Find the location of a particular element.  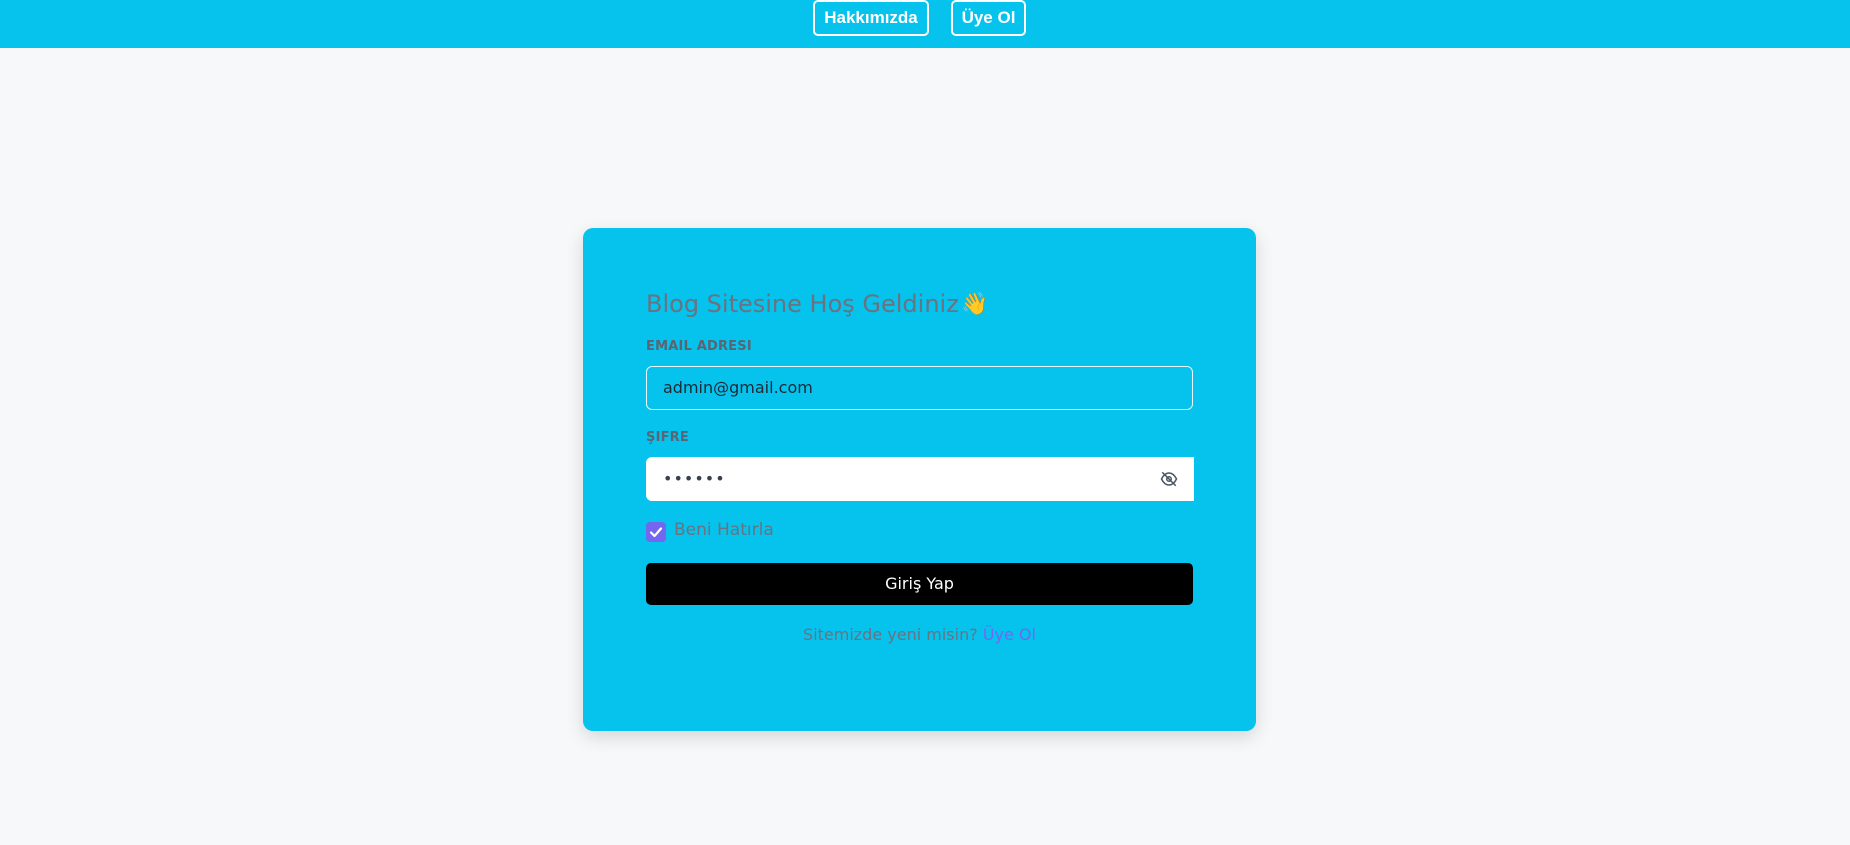

remember-me-checkbox is located at coordinates (656, 532).